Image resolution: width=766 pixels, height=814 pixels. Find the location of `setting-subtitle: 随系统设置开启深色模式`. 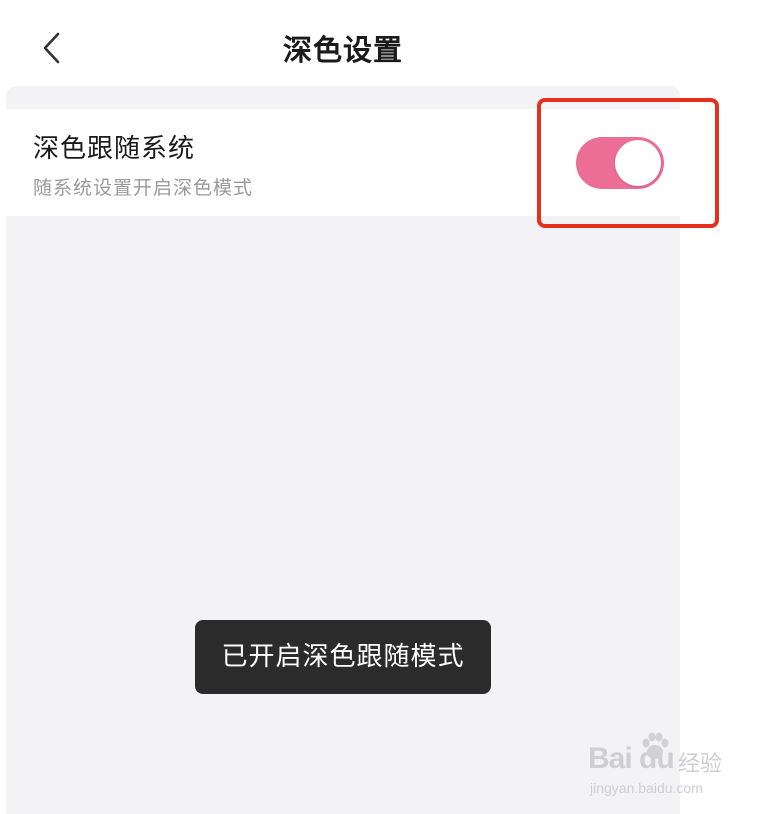

setting-subtitle: 随系统设置开启深色模式 is located at coordinates (143, 188).